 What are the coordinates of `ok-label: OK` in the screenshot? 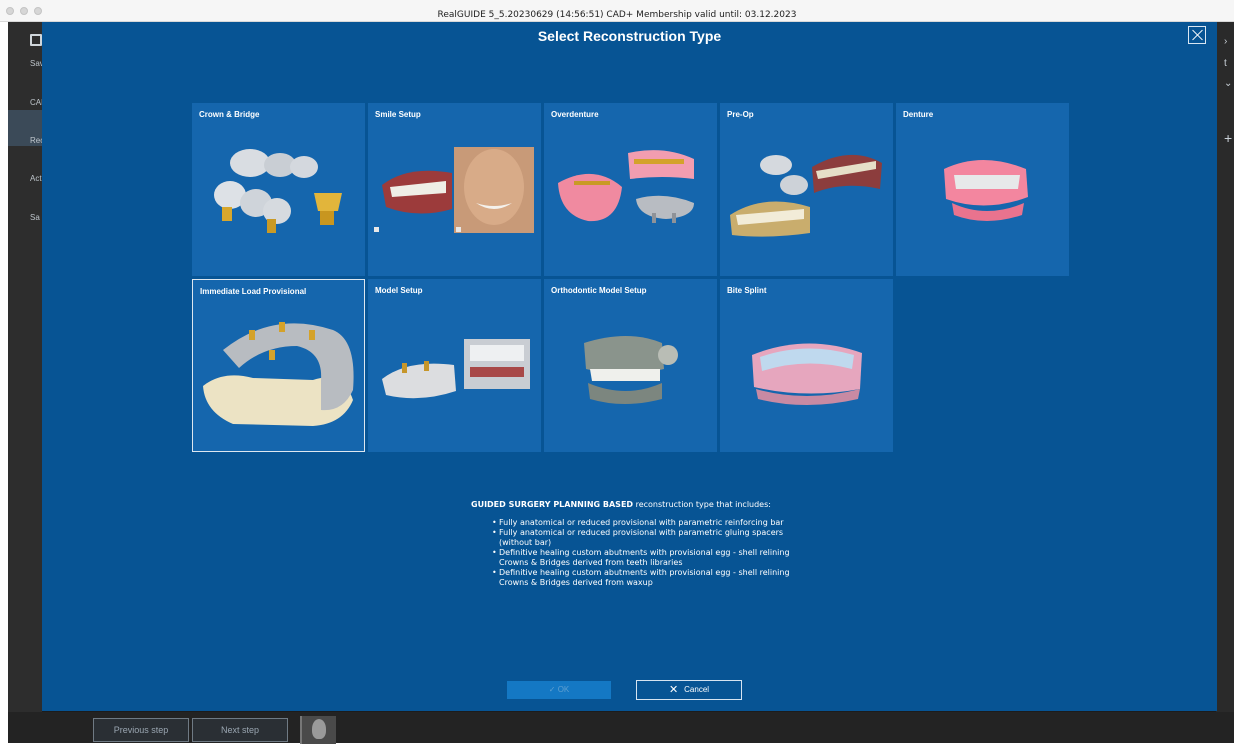 It's located at (563, 689).